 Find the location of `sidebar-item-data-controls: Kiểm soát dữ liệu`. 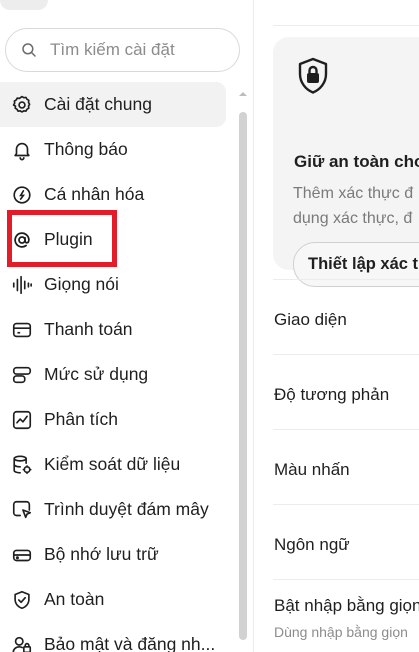

sidebar-item-data-controls: Kiểm soát dữ liệu is located at coordinates (113, 464).